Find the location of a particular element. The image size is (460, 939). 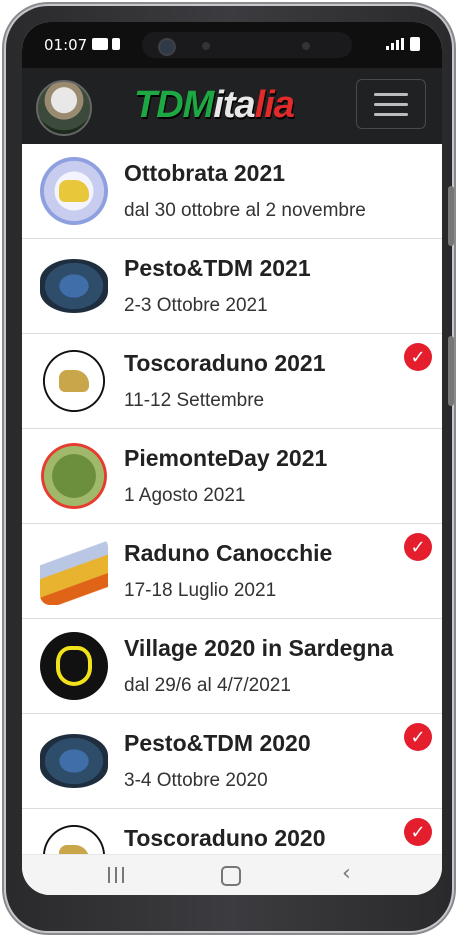

status-time: 01:07 is located at coordinates (66, 45).